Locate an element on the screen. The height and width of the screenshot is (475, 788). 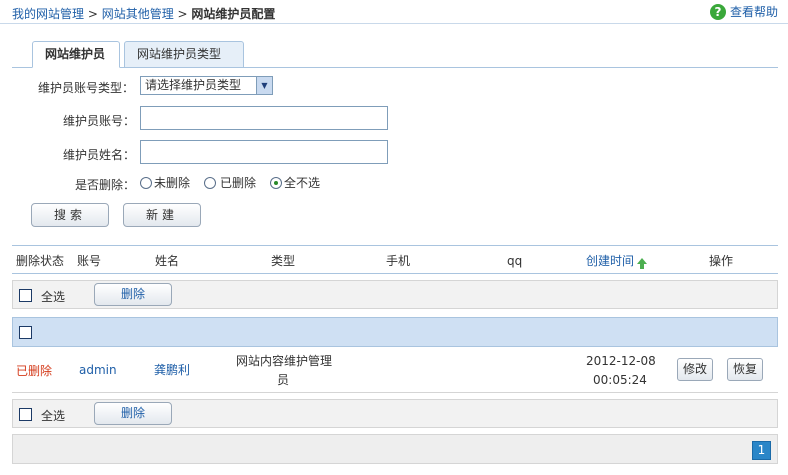
table-header: 删除状态 账号 姓名 类型 手机 qq 创建时间 操作 is located at coordinates (395, 259).